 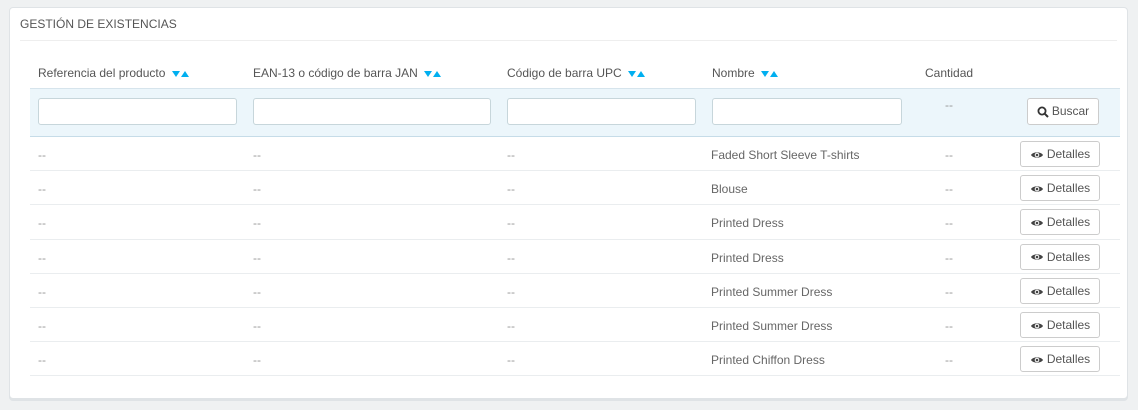 I want to click on cell-name: Printed Chiffon Dress, so click(x=768, y=360).